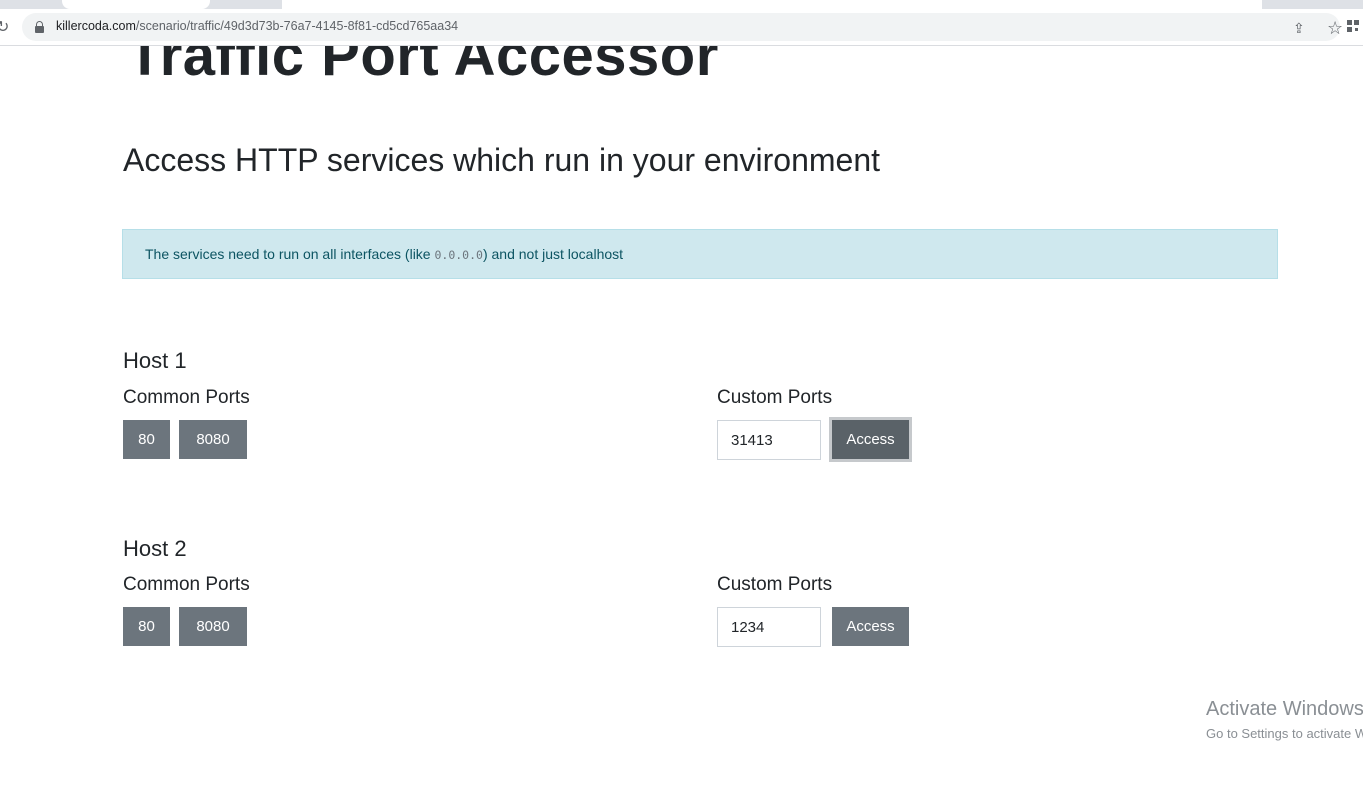 This screenshot has height=786, width=1363. Describe the element at coordinates (4, 26) in the screenshot. I see `reload-icon: ↻` at that location.